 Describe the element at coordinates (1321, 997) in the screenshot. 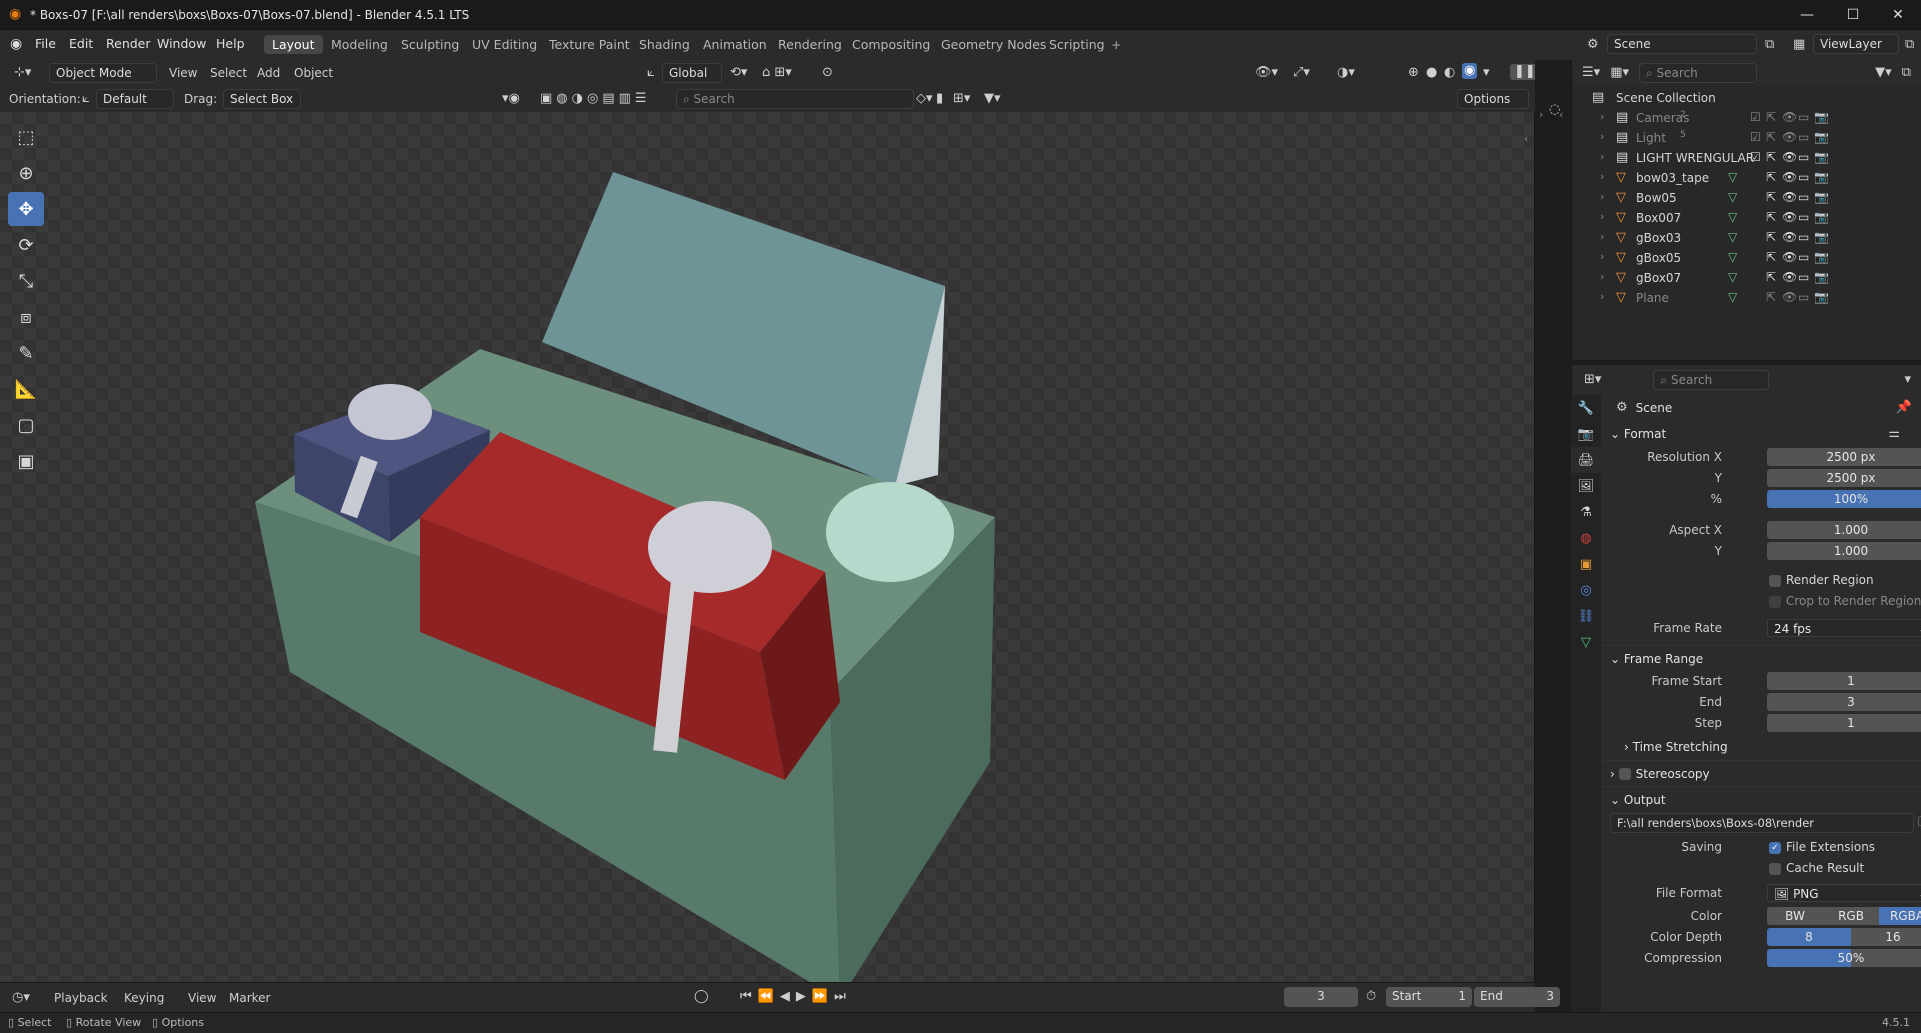

I see `current-frame-field: 3` at that location.